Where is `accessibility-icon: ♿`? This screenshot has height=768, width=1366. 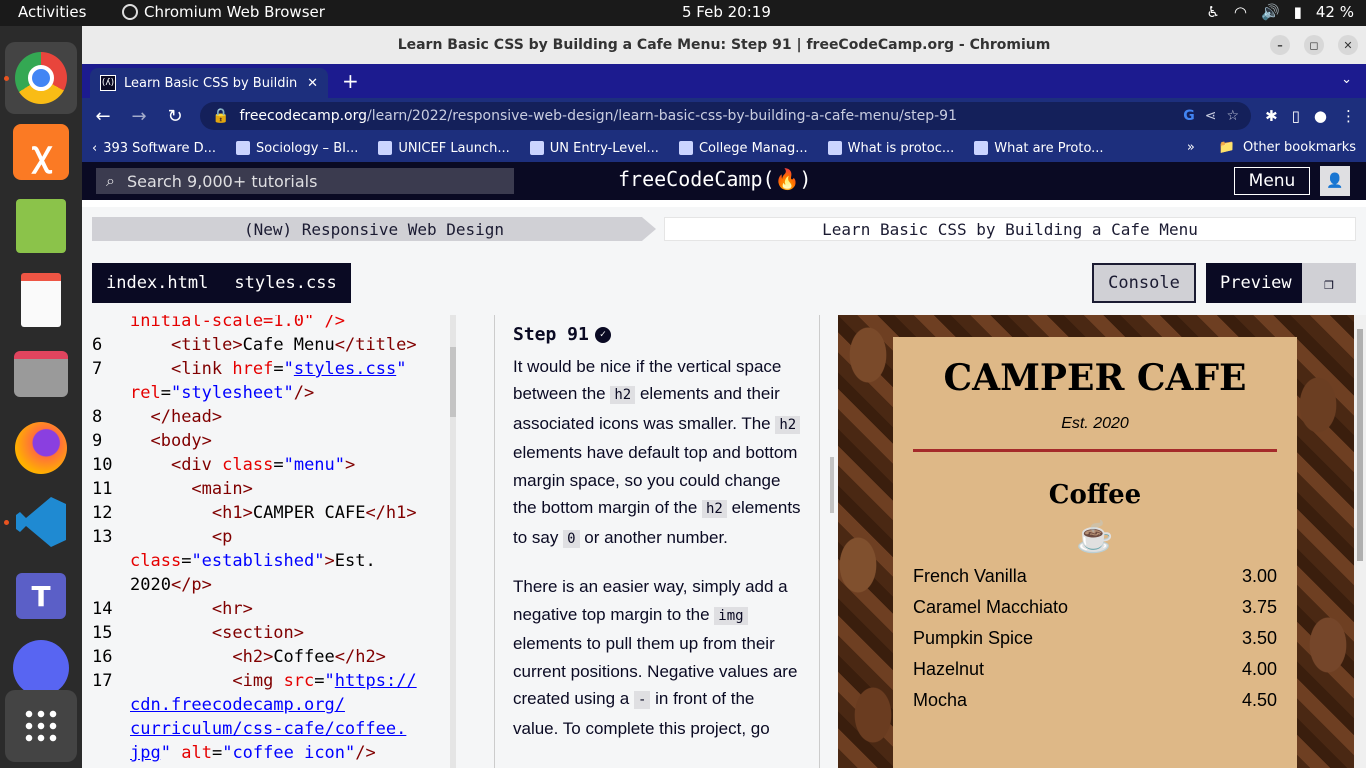 accessibility-icon: ♿ is located at coordinates (1213, 12).